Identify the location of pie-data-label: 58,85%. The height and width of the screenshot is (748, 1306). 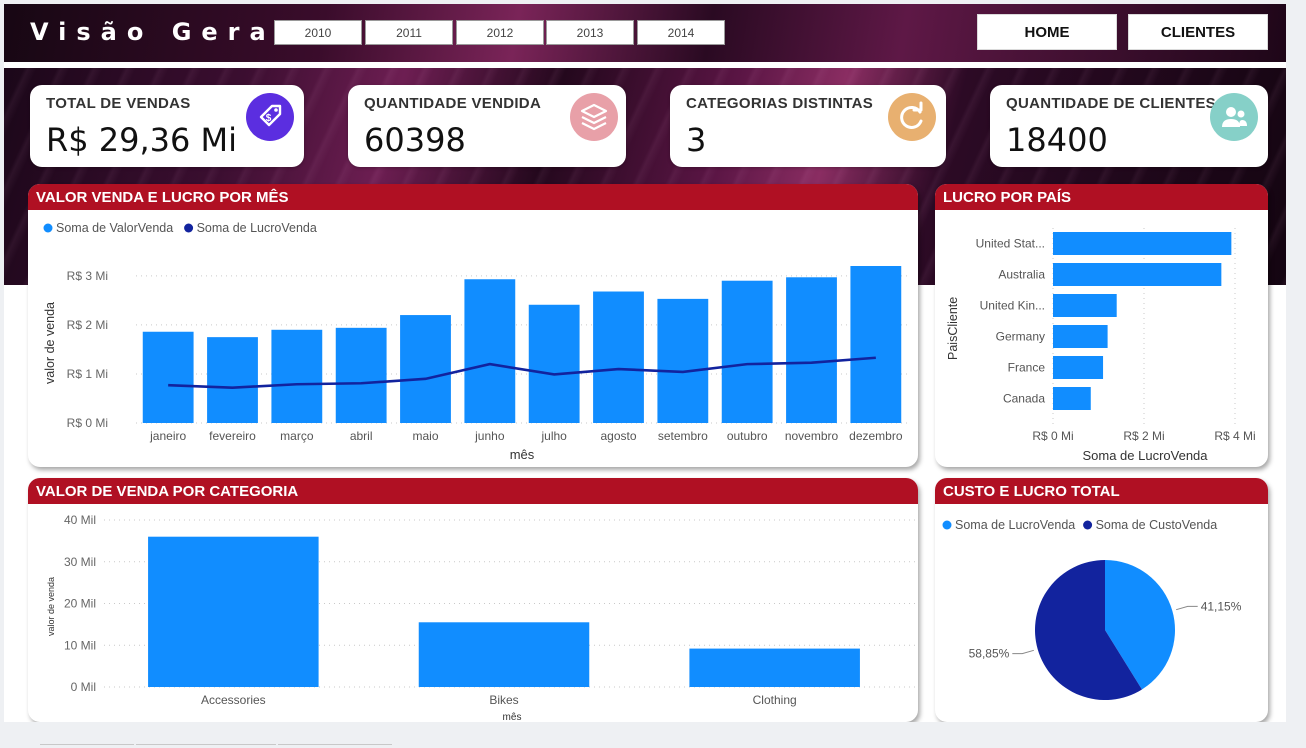
(989, 654).